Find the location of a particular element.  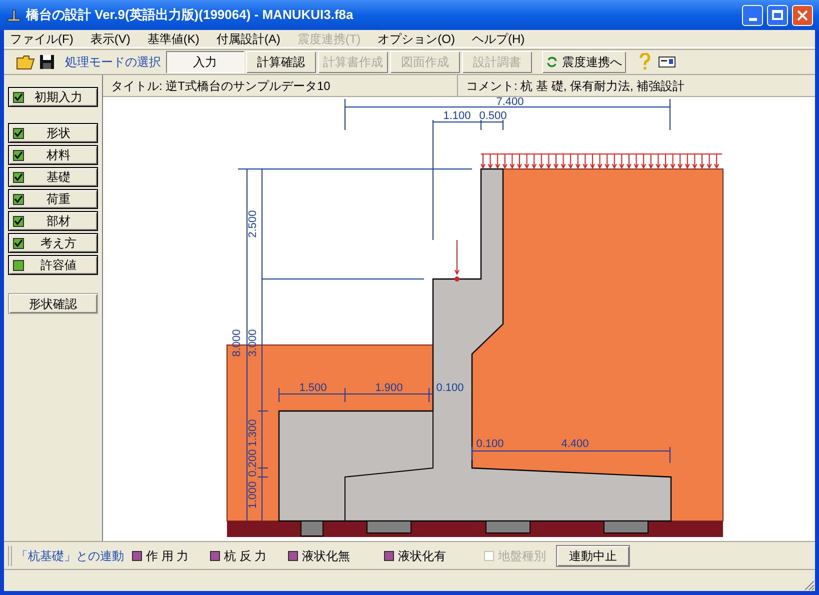

menu-item: 表示(V) is located at coordinates (110, 39).